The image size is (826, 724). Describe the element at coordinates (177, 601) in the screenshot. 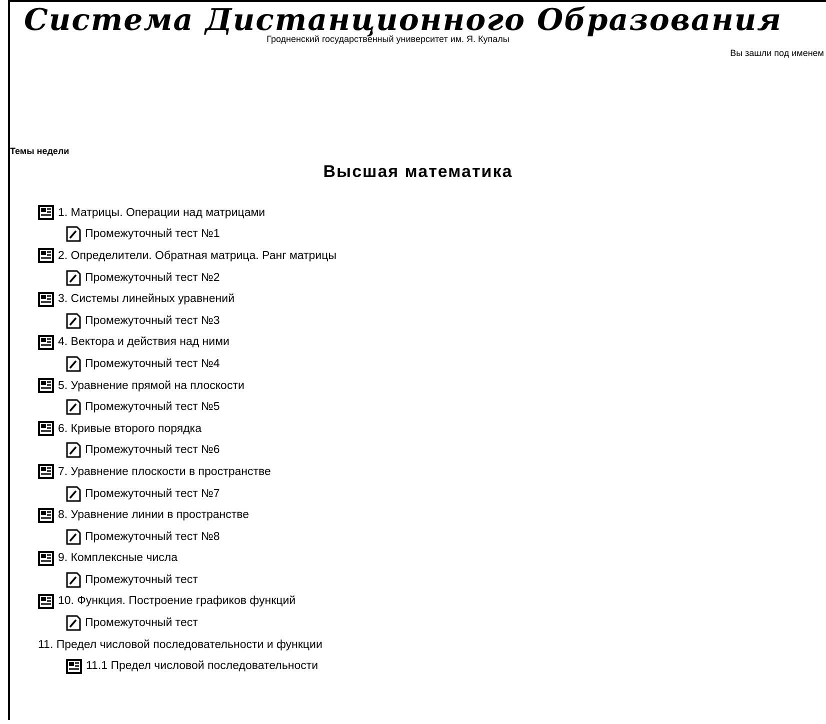

I see `topic-link: 10. Функция. Построение графиков функций` at that location.